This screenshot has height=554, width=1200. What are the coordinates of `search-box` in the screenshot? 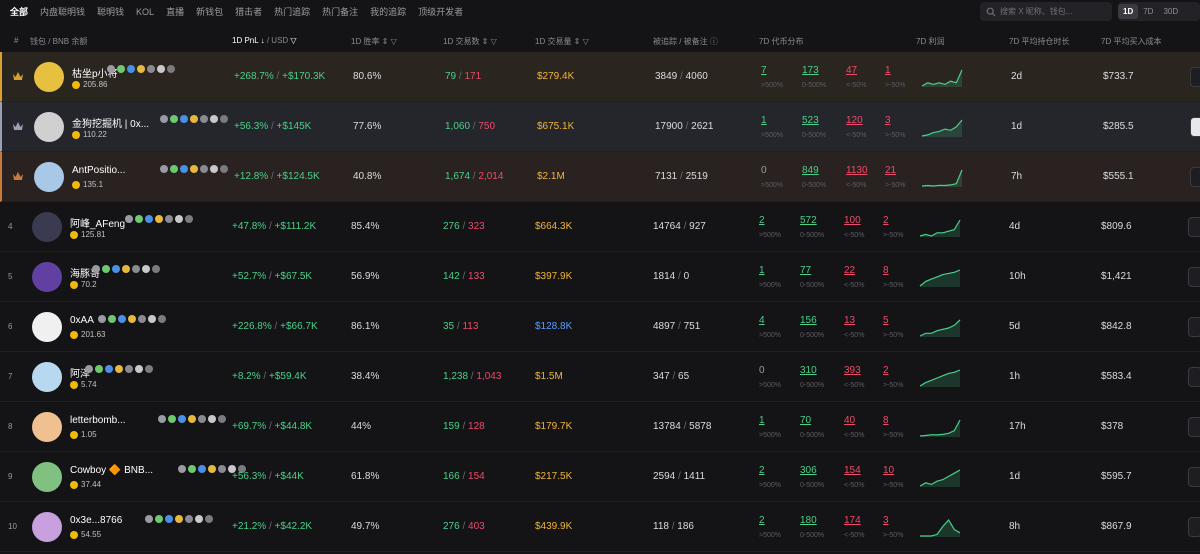 It's located at (1046, 11).